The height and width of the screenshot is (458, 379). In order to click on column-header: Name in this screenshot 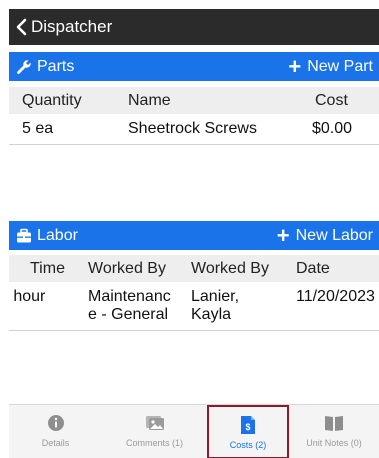, I will do `click(149, 100)`.